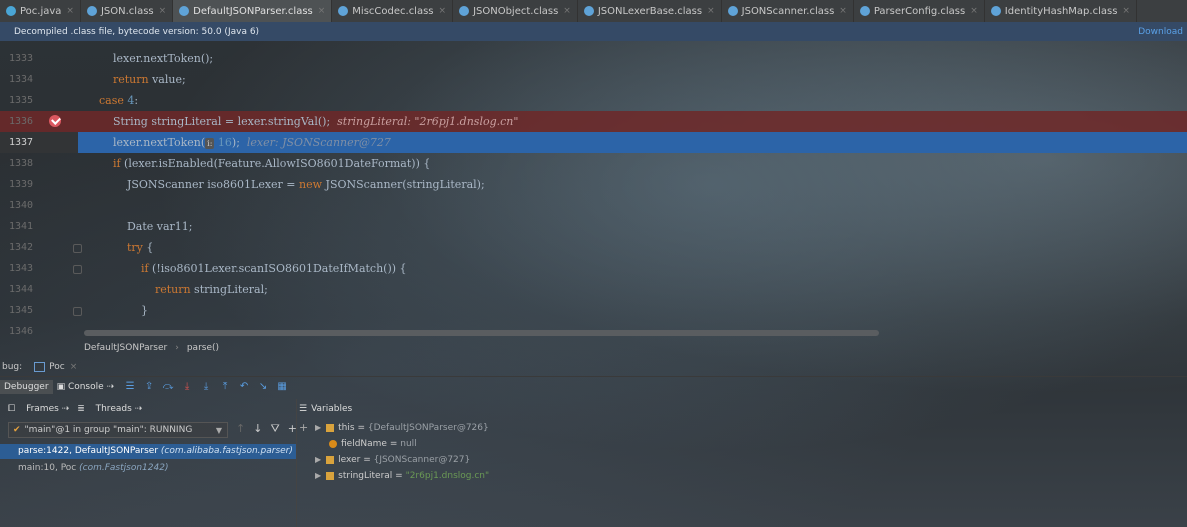 The image size is (1187, 527). Describe the element at coordinates (225, 387) in the screenshot. I see `step-out-icon: ⤒` at that location.